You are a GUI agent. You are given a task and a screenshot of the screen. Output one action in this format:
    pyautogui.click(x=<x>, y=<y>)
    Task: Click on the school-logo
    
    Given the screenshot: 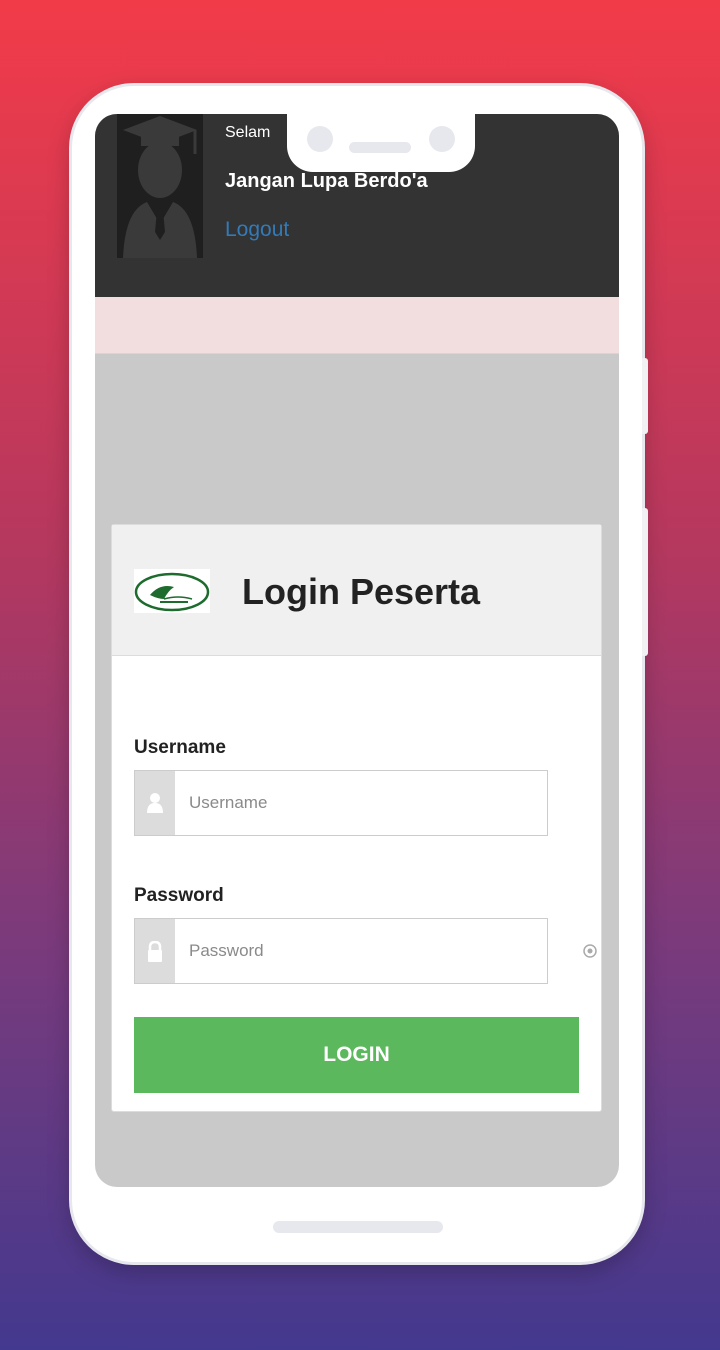 What is the action you would take?
    pyautogui.click(x=172, y=591)
    